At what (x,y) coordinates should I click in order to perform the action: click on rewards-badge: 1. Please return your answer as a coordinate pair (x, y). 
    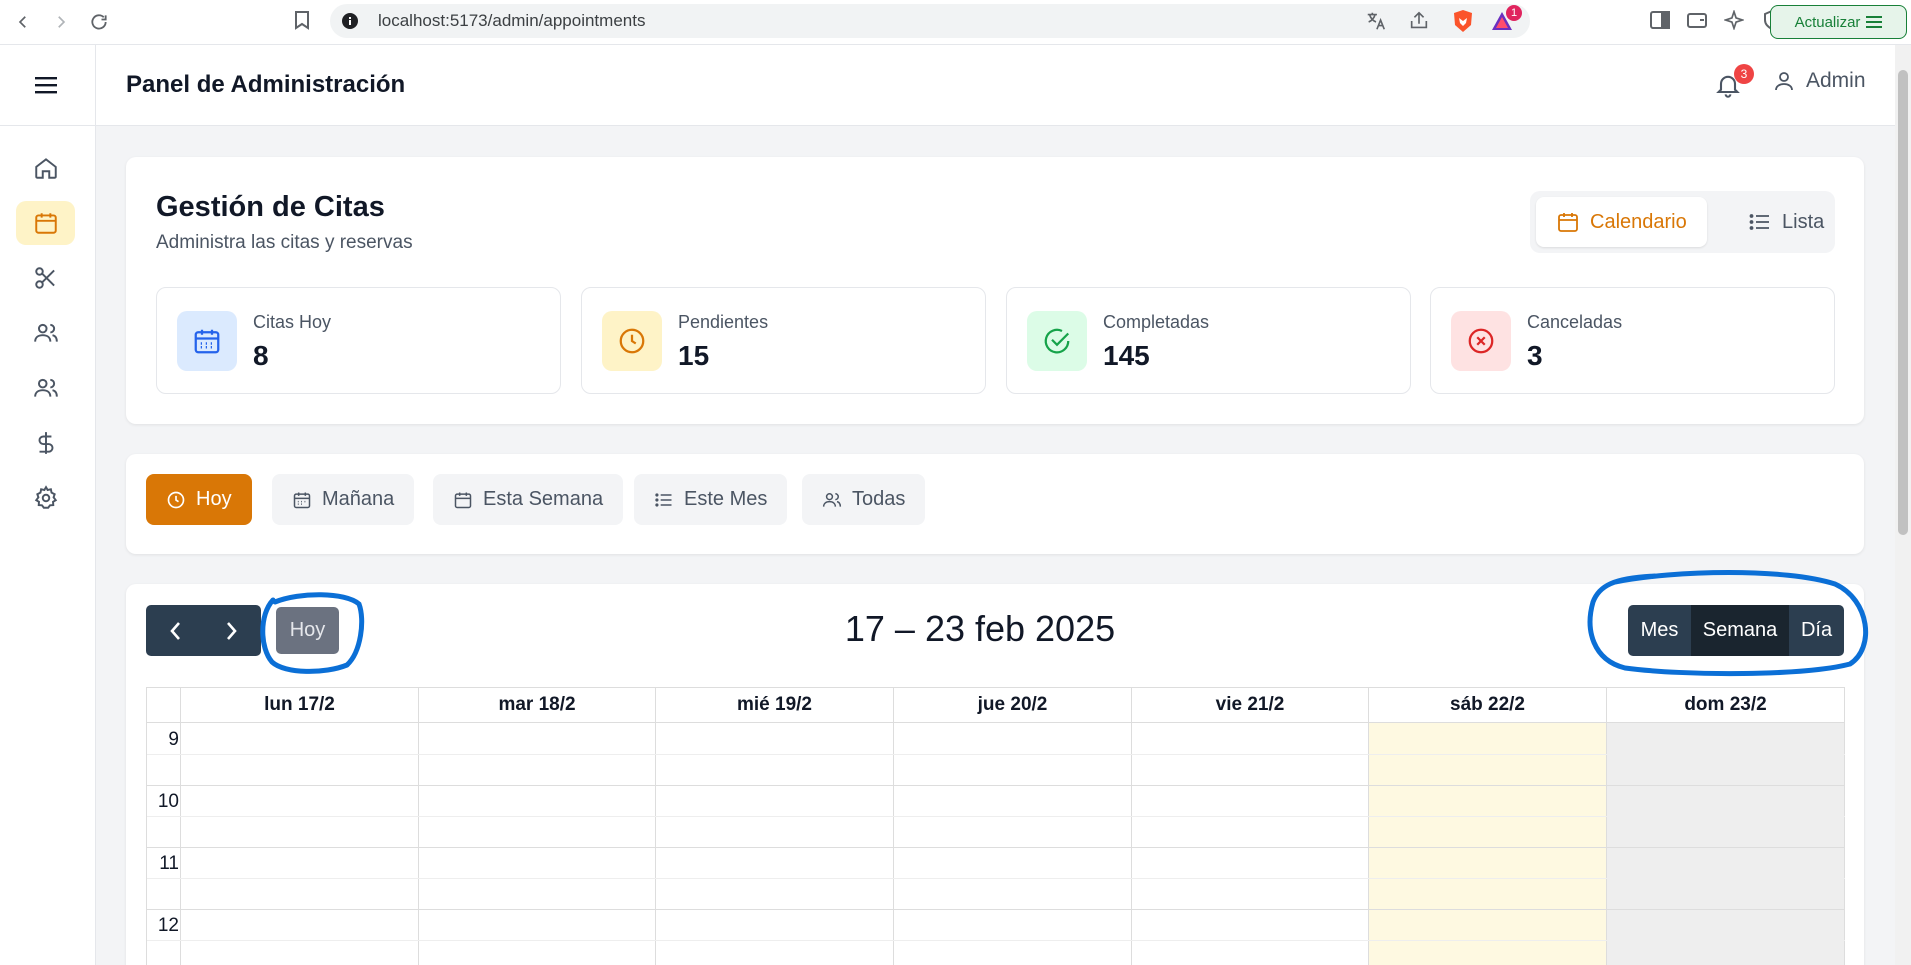
    Looking at the image, I should click on (1514, 13).